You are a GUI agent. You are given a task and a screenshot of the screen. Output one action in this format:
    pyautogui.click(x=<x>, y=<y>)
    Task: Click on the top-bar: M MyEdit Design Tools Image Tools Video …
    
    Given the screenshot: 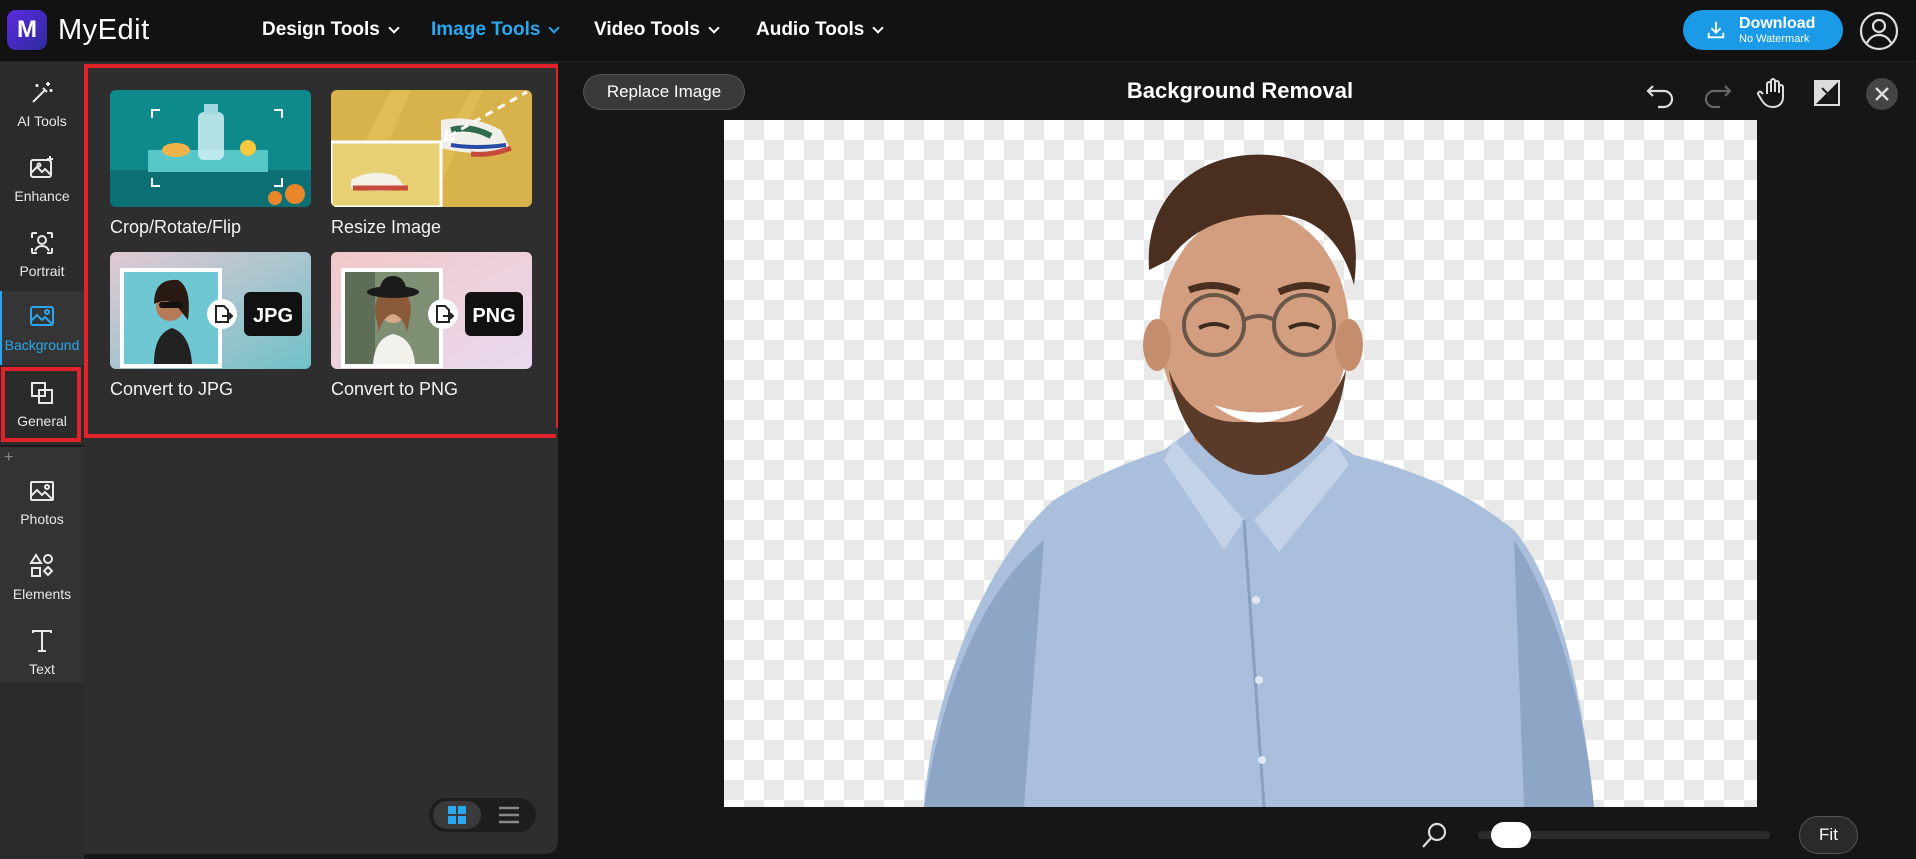 What is the action you would take?
    pyautogui.click(x=958, y=31)
    